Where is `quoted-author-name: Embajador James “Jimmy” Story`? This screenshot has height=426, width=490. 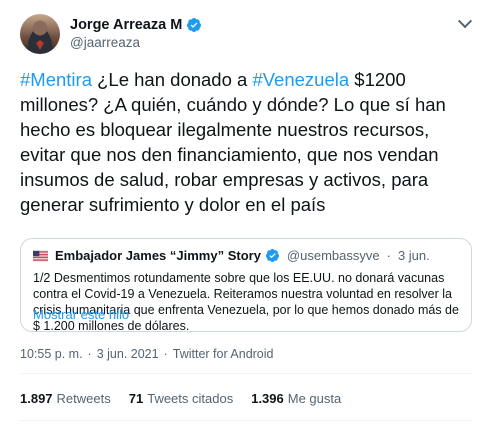 quoted-author-name: Embajador James “Jimmy” Story is located at coordinates (158, 255).